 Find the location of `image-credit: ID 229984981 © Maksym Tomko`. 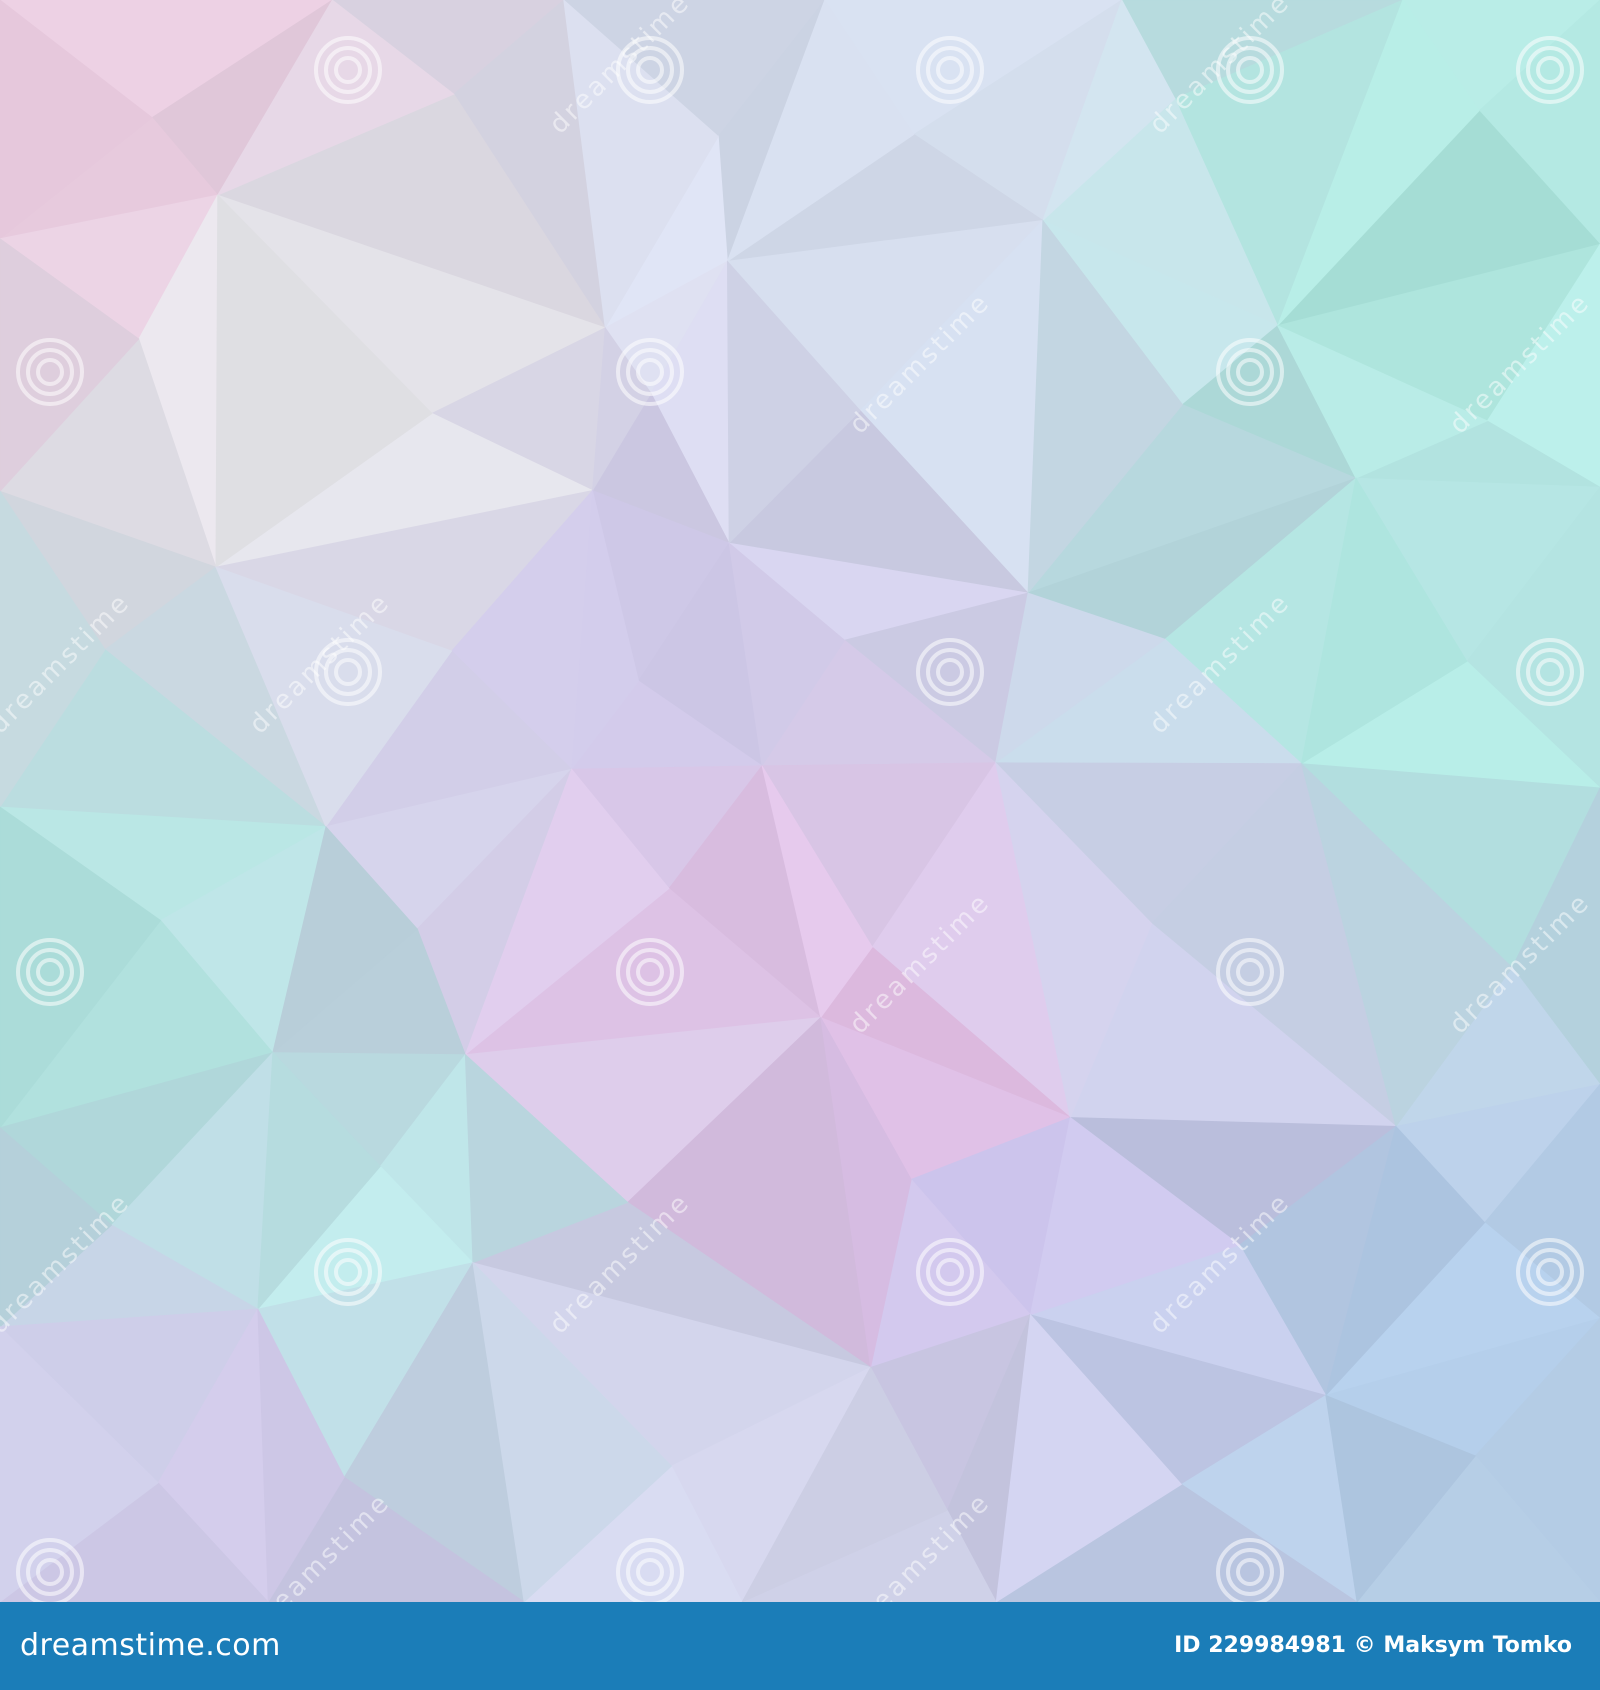

image-credit: ID 229984981 © Maksym Tomko is located at coordinates (1373, 1646).